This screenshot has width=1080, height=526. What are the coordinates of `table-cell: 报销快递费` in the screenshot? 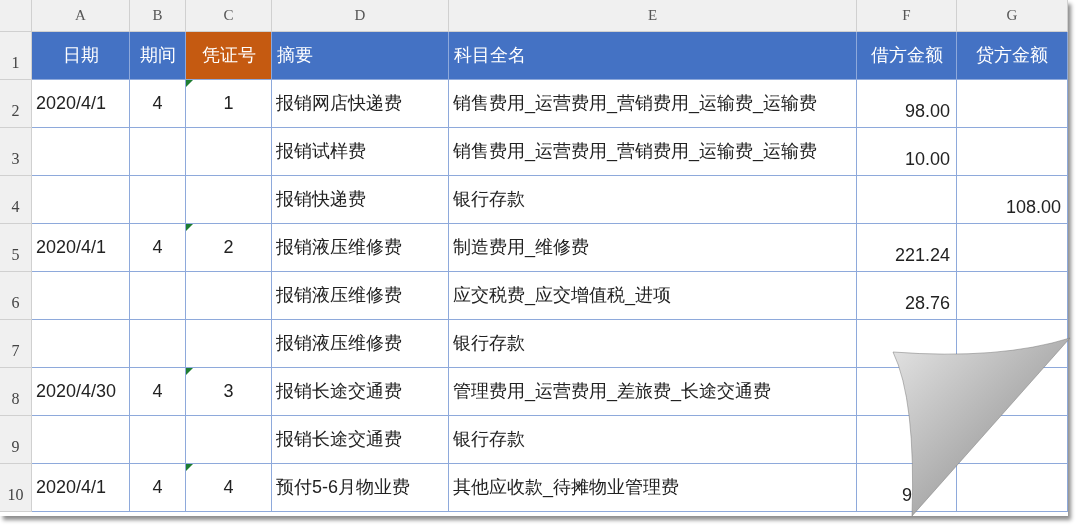 It's located at (360, 200).